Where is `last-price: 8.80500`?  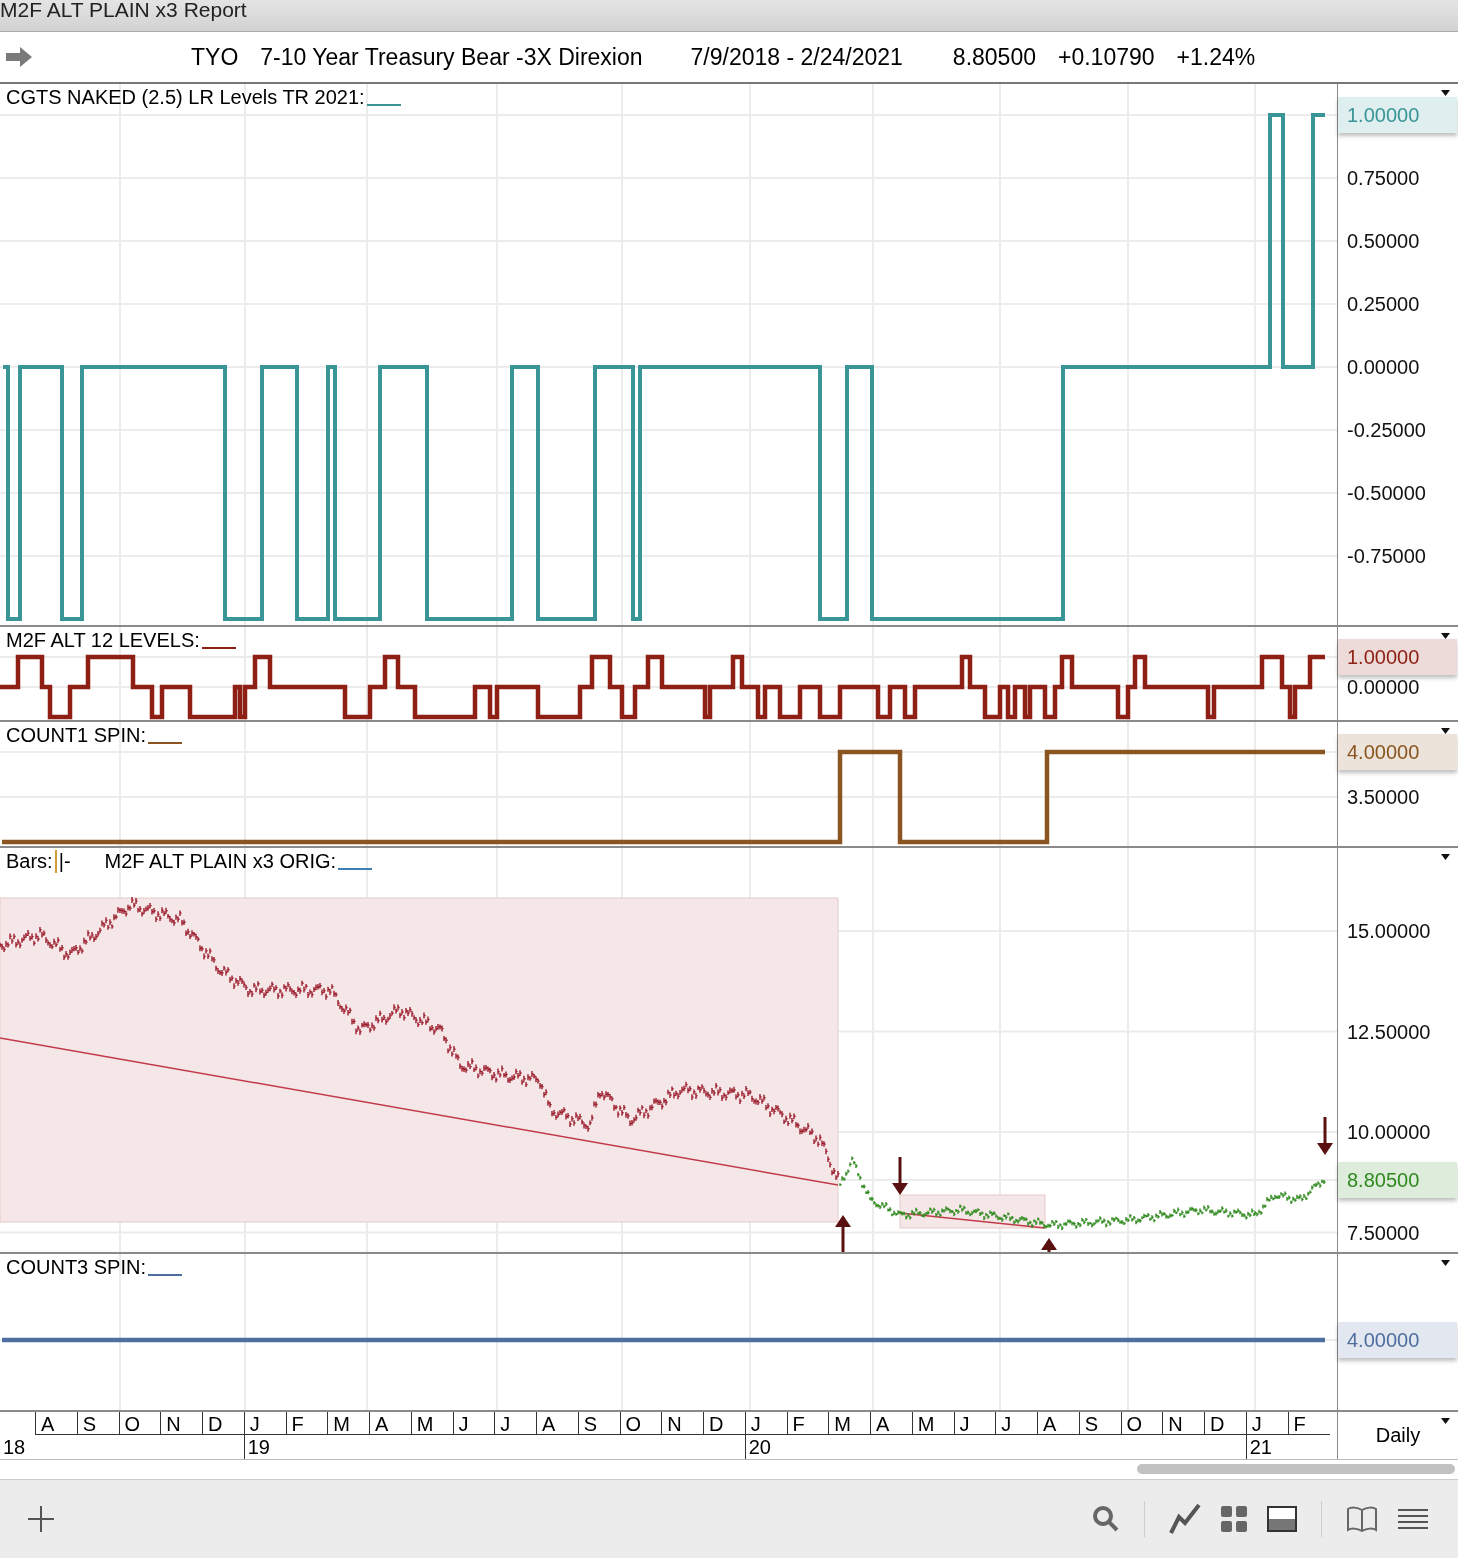 last-price: 8.80500 is located at coordinates (994, 57).